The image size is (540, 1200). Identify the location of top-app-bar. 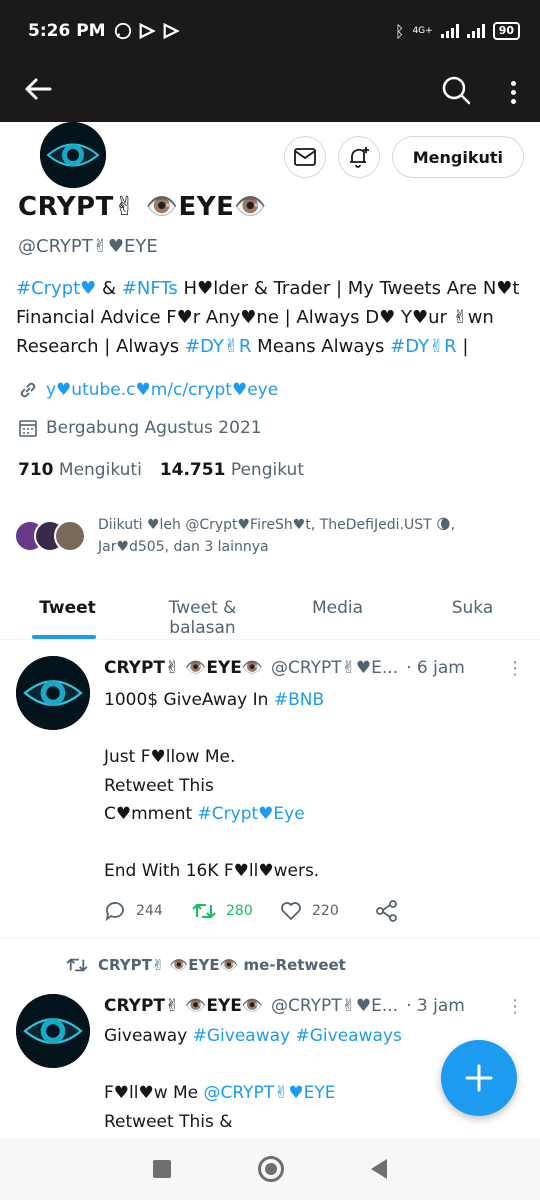
(270, 92).